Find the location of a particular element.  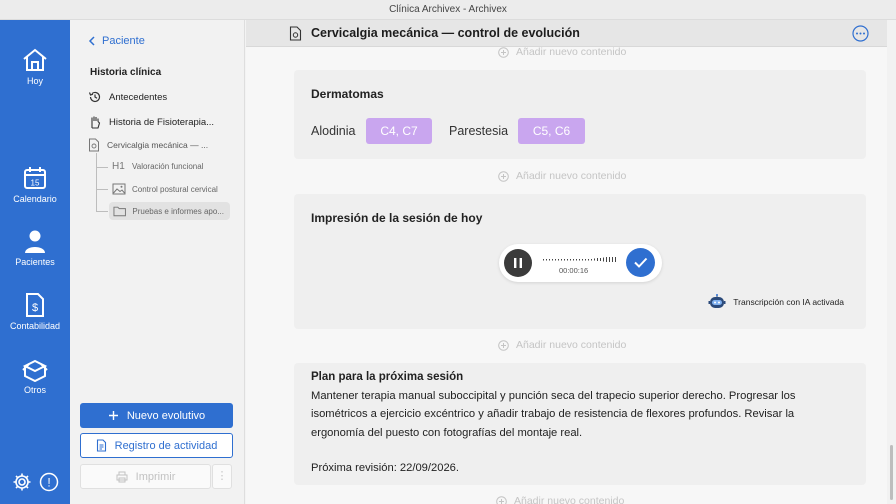

check-icon is located at coordinates (641, 262).